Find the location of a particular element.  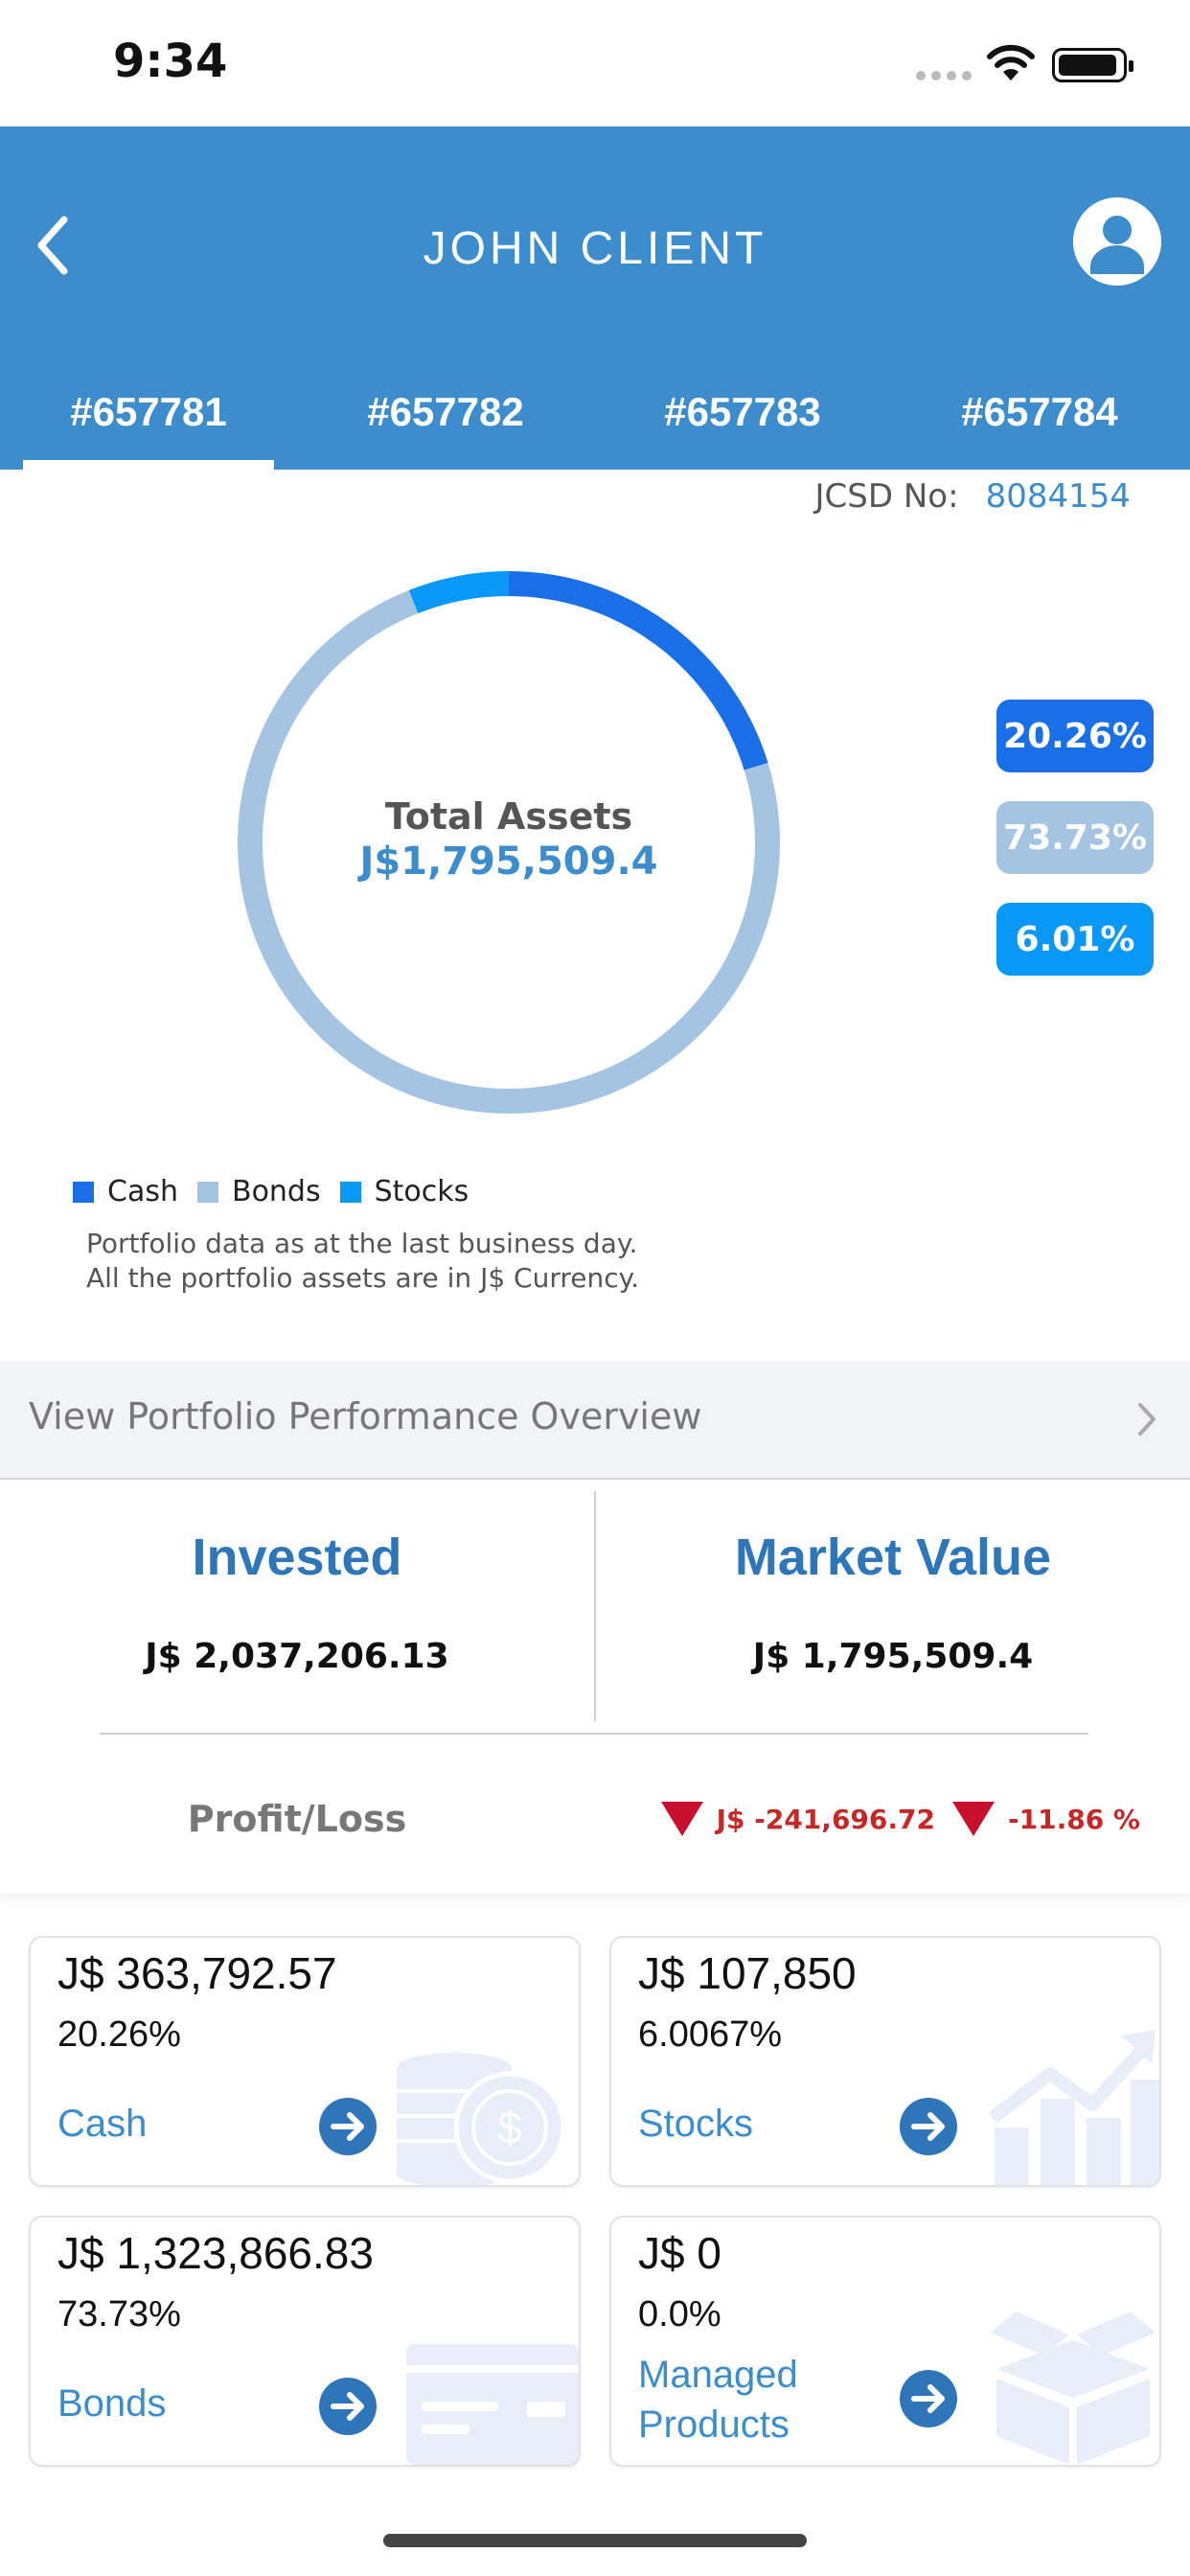

managed-products-card: J$ 0 0.0% Managed Products is located at coordinates (885, 2341).